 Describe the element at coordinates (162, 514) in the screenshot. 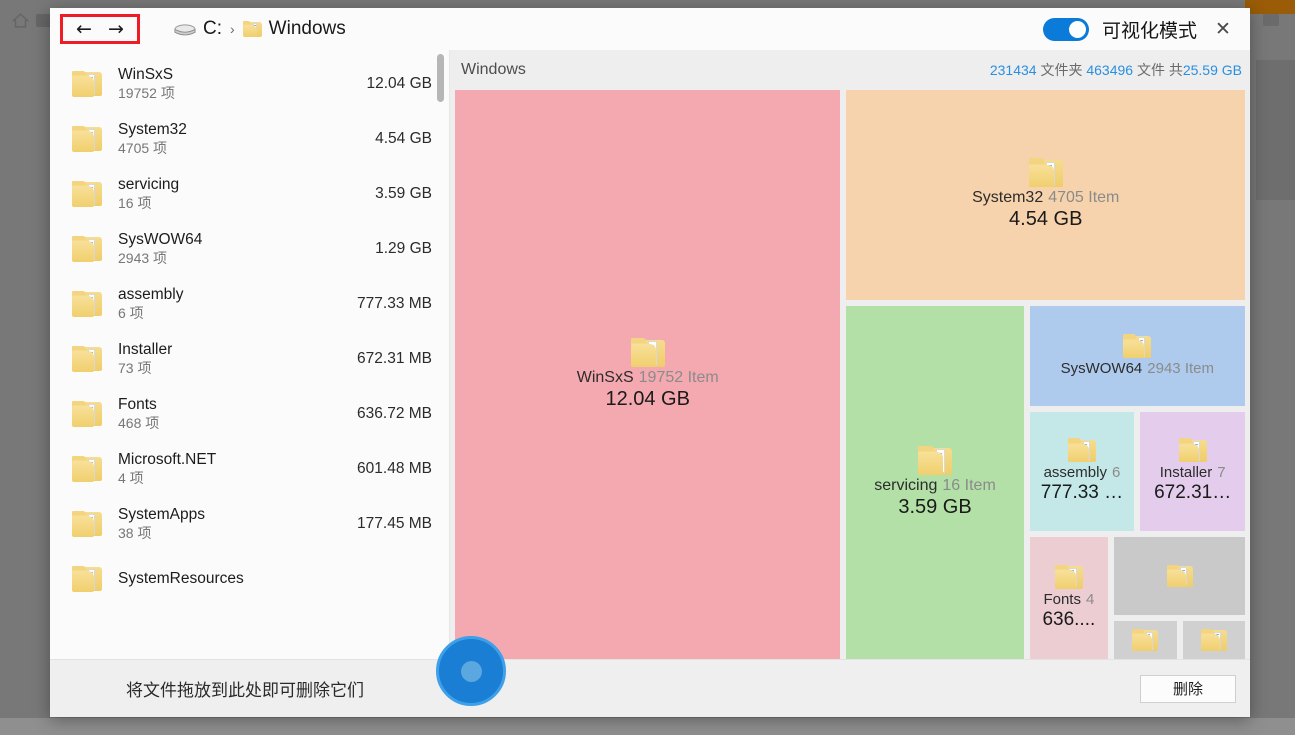

I see `folder-list-item-name: SystemApps` at that location.